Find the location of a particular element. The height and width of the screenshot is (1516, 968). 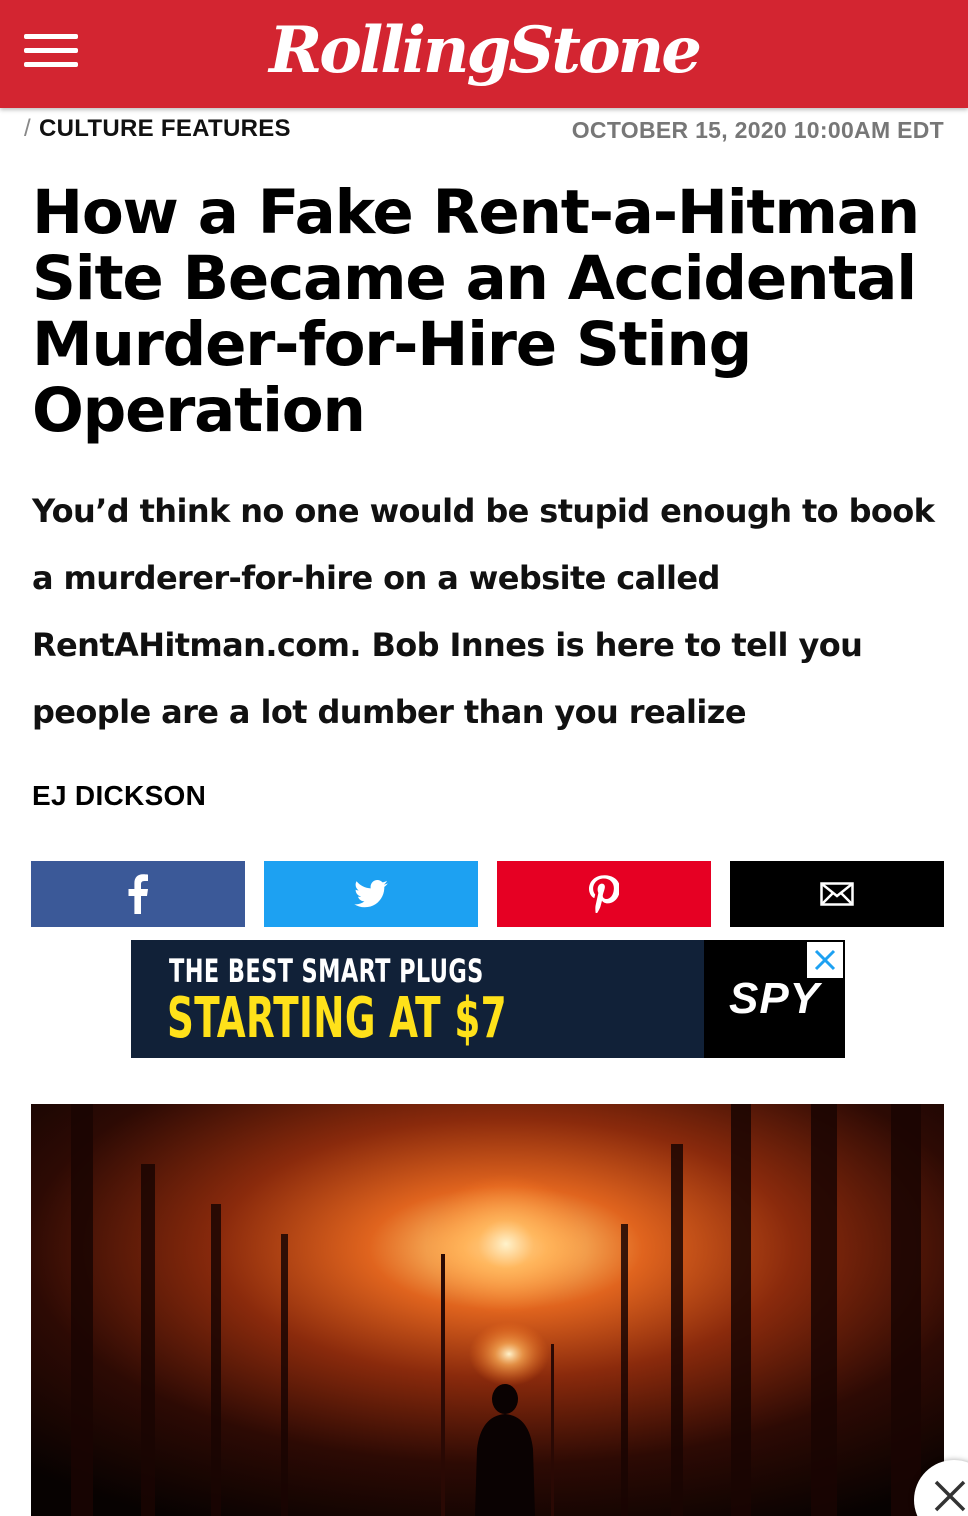

twitter-icon is located at coordinates (371, 894).